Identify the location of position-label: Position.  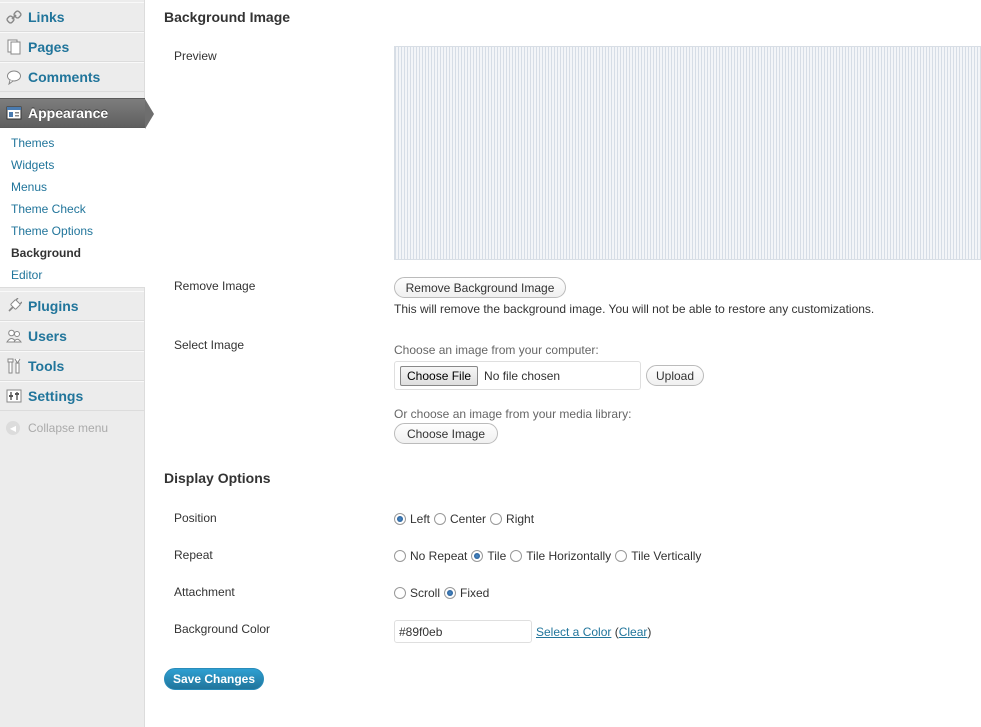
(195, 518).